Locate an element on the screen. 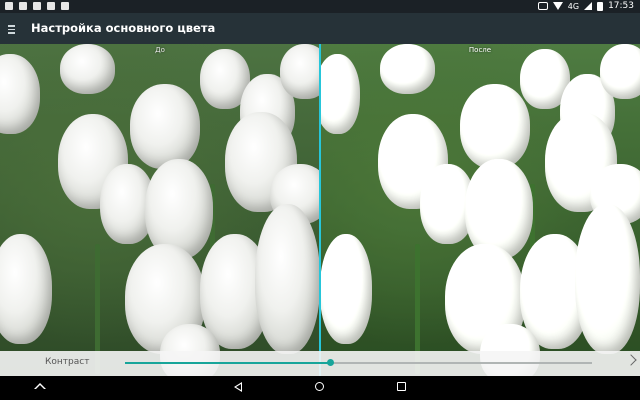 This screenshot has width=640, height=400. status-bar: 4G 17:53 is located at coordinates (320, 6).